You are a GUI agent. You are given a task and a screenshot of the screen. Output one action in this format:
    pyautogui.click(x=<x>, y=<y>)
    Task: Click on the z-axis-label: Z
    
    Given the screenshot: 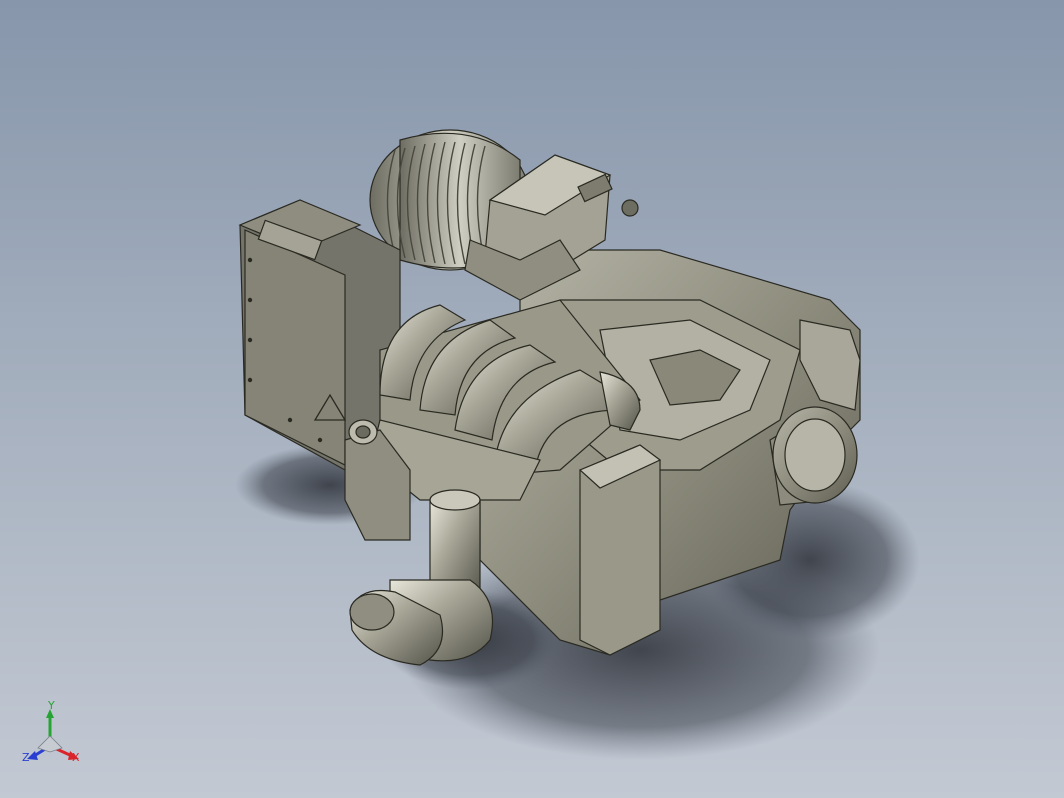 What is the action you would take?
    pyautogui.click(x=26, y=757)
    